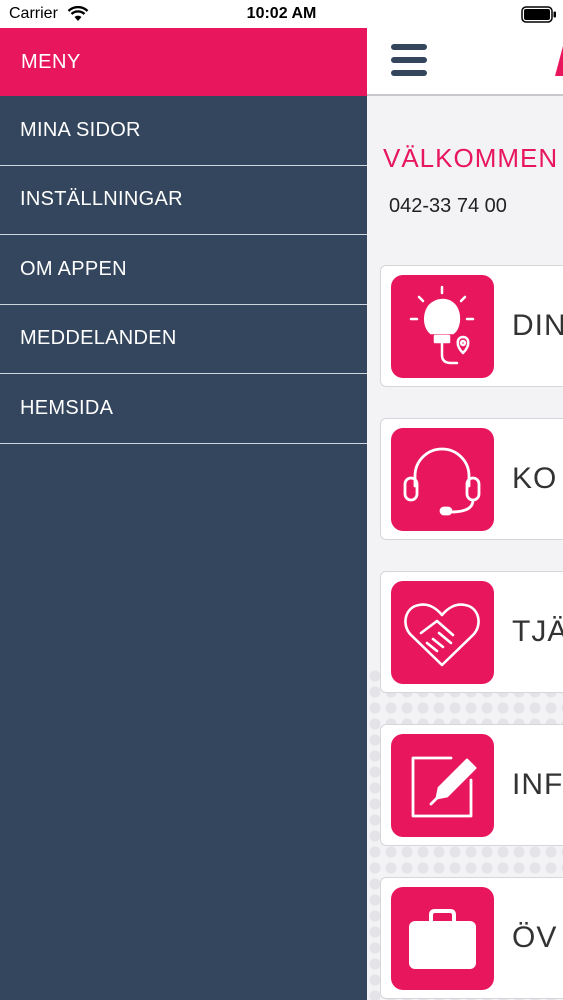 Image resolution: width=563 pixels, height=1000 pixels. What do you see at coordinates (442, 326) in the screenshot?
I see `lightbulb-location-icon` at bounding box center [442, 326].